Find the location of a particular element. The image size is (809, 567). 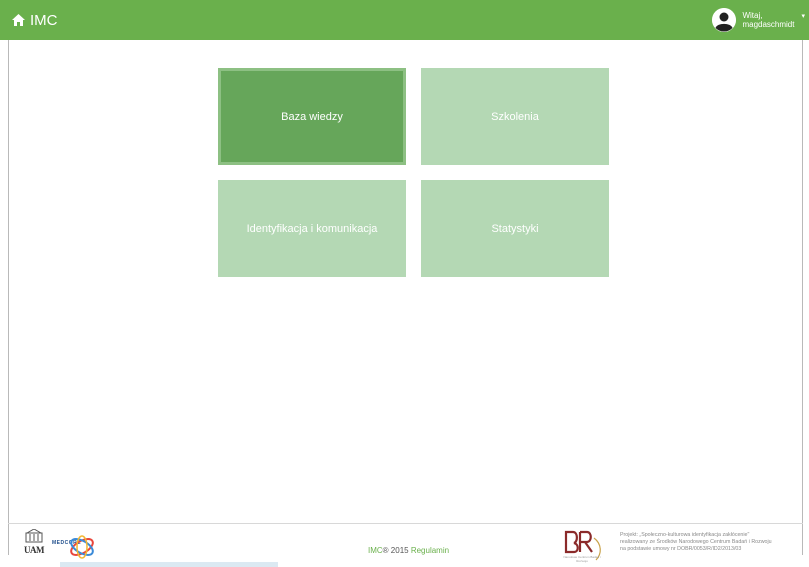

user-greeting: Witaj, magdaschmidt is located at coordinates (768, 20).